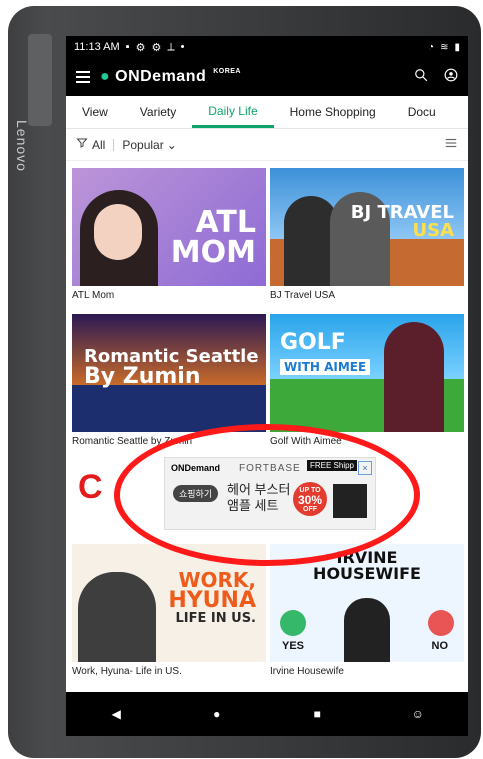  What do you see at coordinates (171, 46) in the screenshot?
I see `status-signal-icon: ⟂` at bounding box center [171, 46].